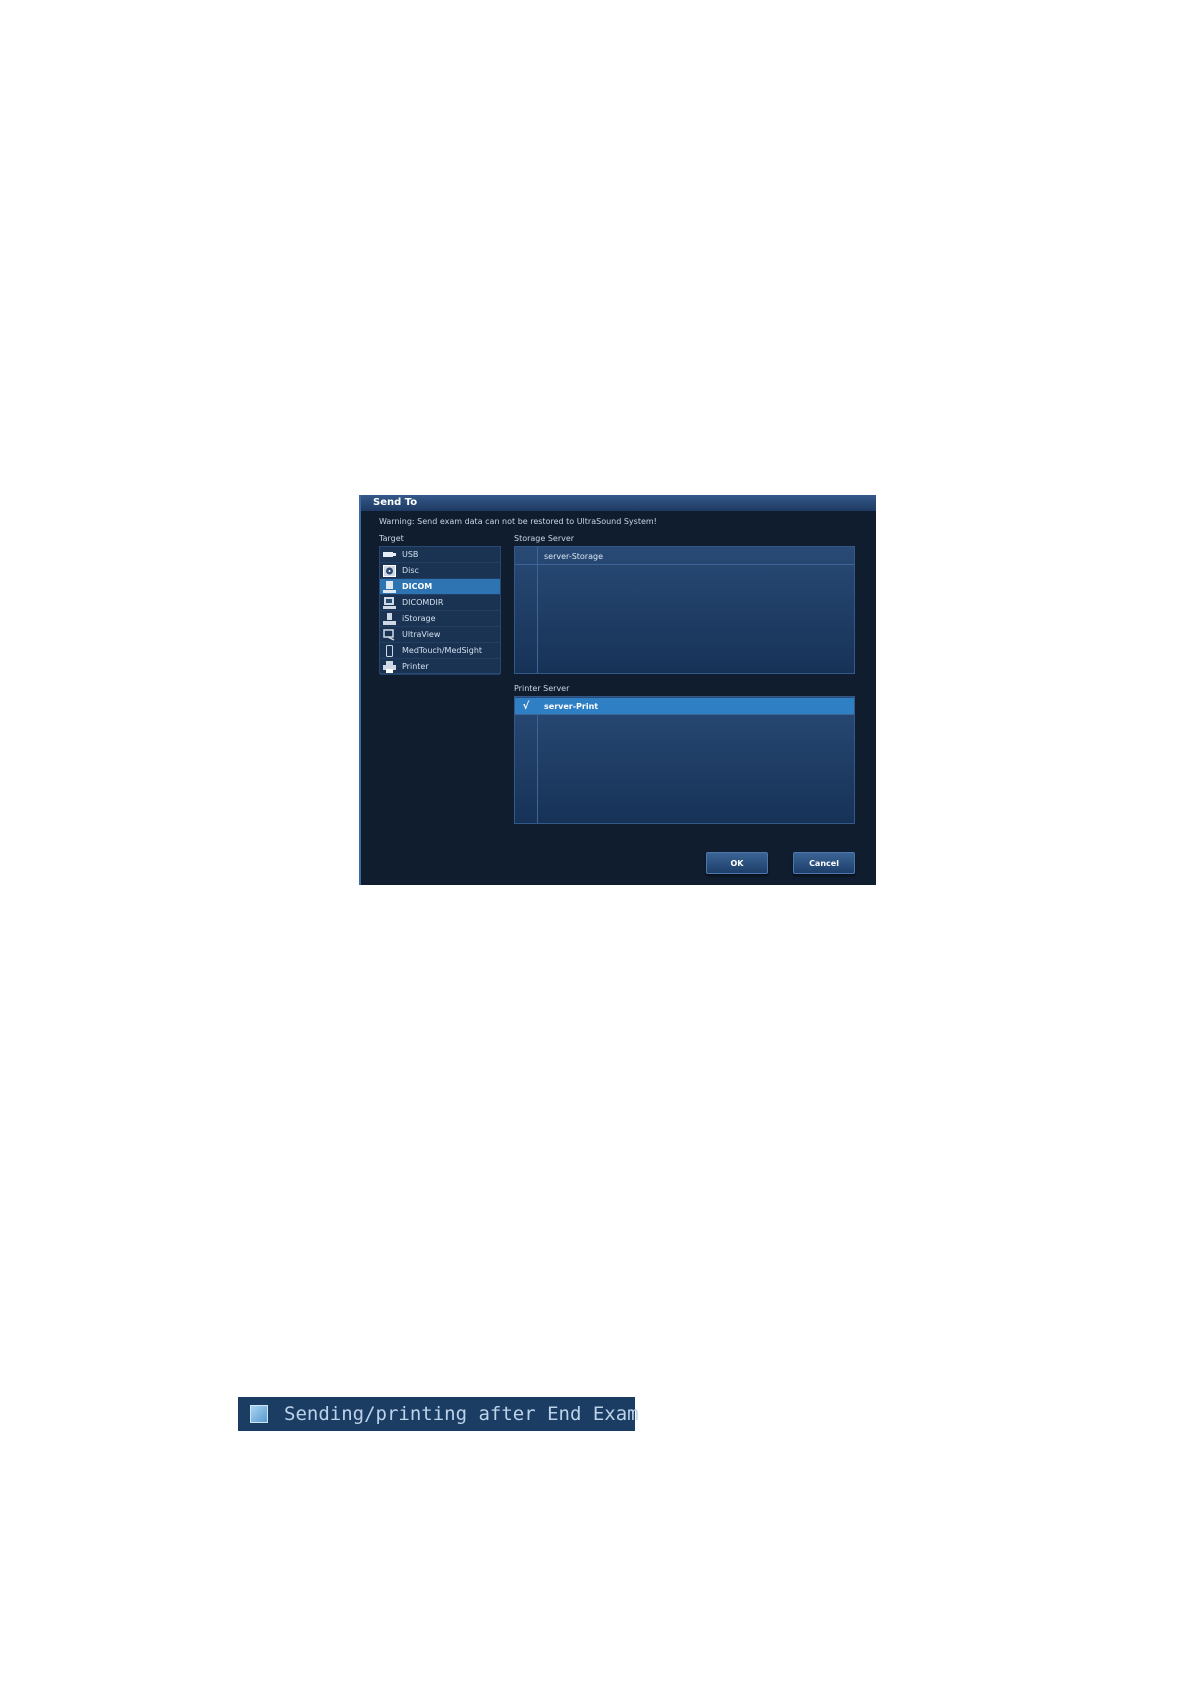 The image size is (1190, 1684). What do you see at coordinates (421, 634) in the screenshot?
I see `target-item-label: UltraView` at bounding box center [421, 634].